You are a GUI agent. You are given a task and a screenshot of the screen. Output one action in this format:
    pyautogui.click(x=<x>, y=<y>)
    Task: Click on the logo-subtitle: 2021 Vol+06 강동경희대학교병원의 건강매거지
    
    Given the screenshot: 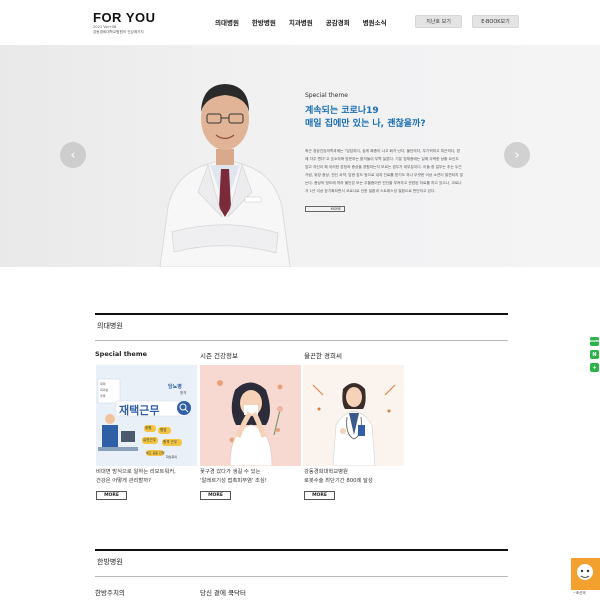 What is the action you would take?
    pyautogui.click(x=118, y=29)
    